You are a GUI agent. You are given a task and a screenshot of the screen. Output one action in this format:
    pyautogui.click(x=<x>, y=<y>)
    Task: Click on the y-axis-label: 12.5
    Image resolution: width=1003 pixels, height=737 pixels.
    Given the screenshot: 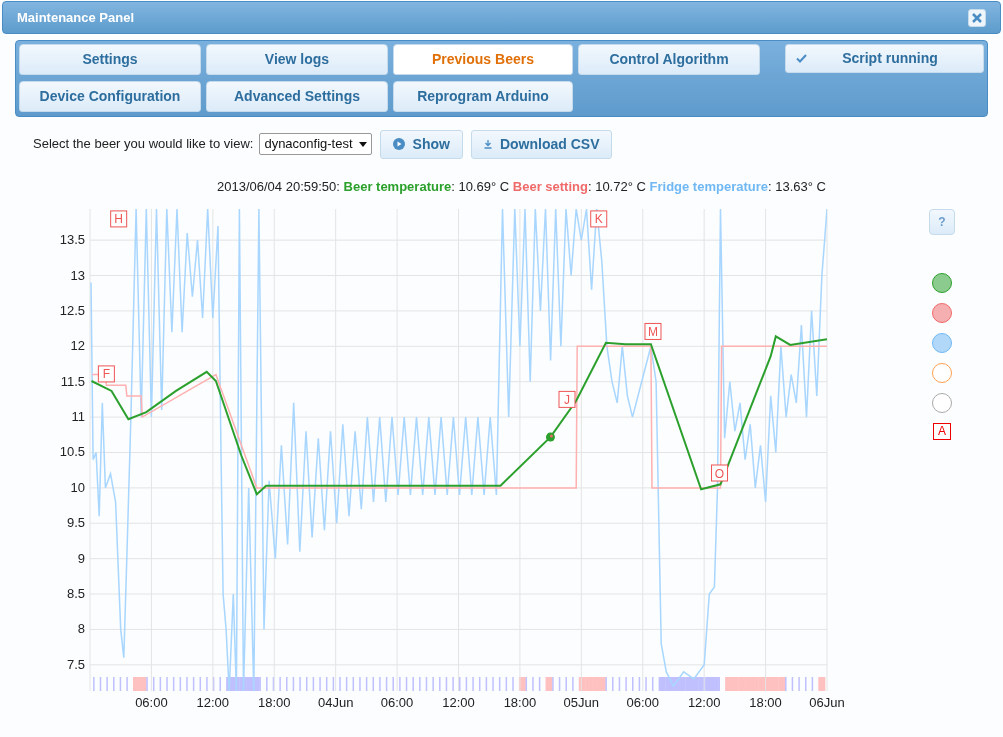 What is the action you would take?
    pyautogui.click(x=72, y=310)
    